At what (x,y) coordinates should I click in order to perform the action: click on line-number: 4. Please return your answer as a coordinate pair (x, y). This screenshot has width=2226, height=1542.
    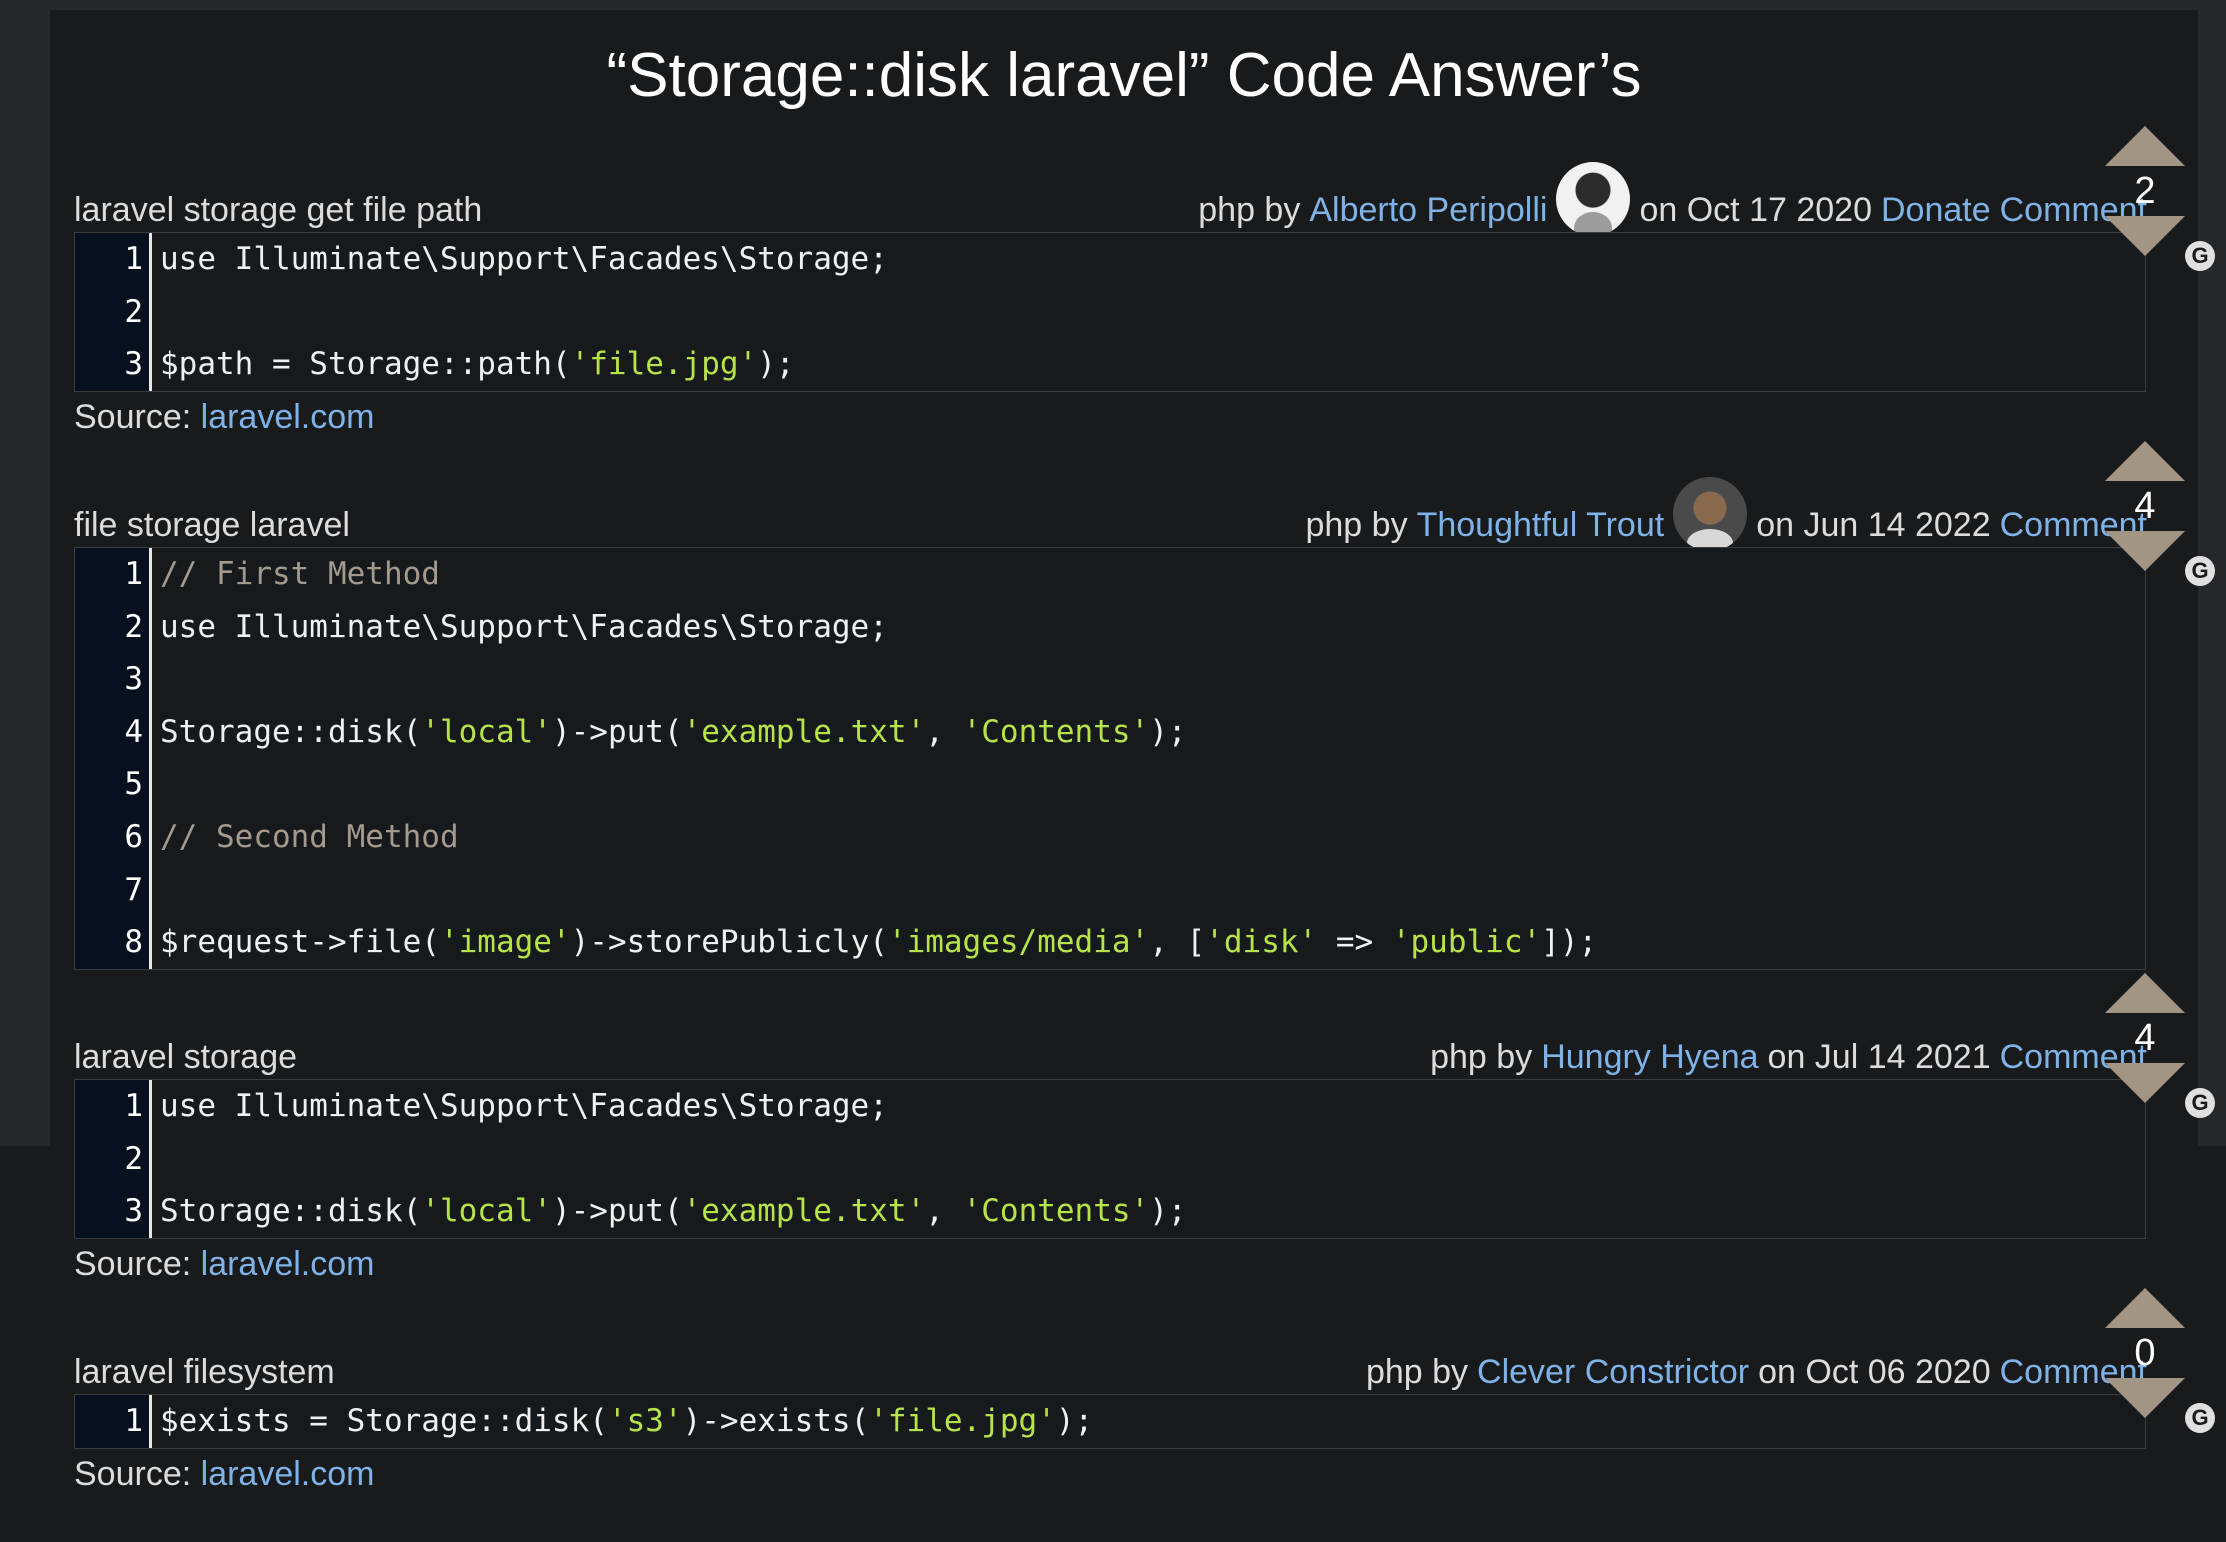
    Looking at the image, I should click on (133, 731).